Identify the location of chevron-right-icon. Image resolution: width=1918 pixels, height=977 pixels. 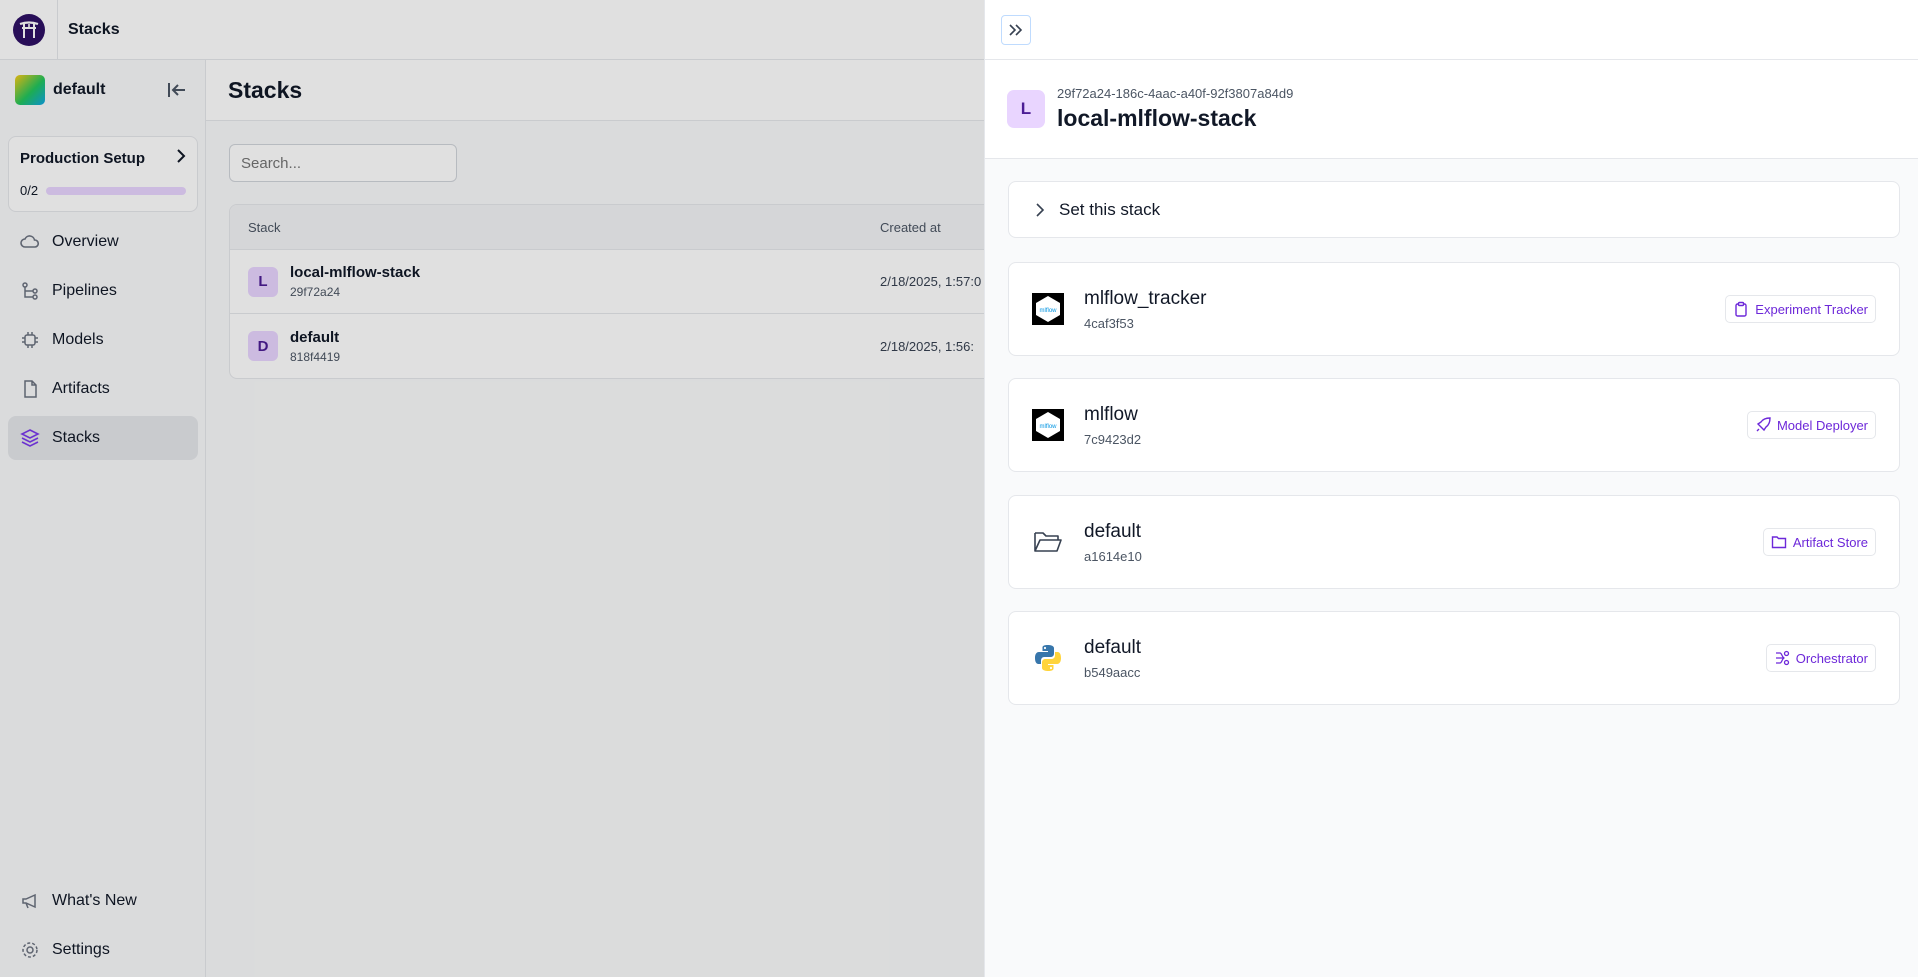
(1040, 209).